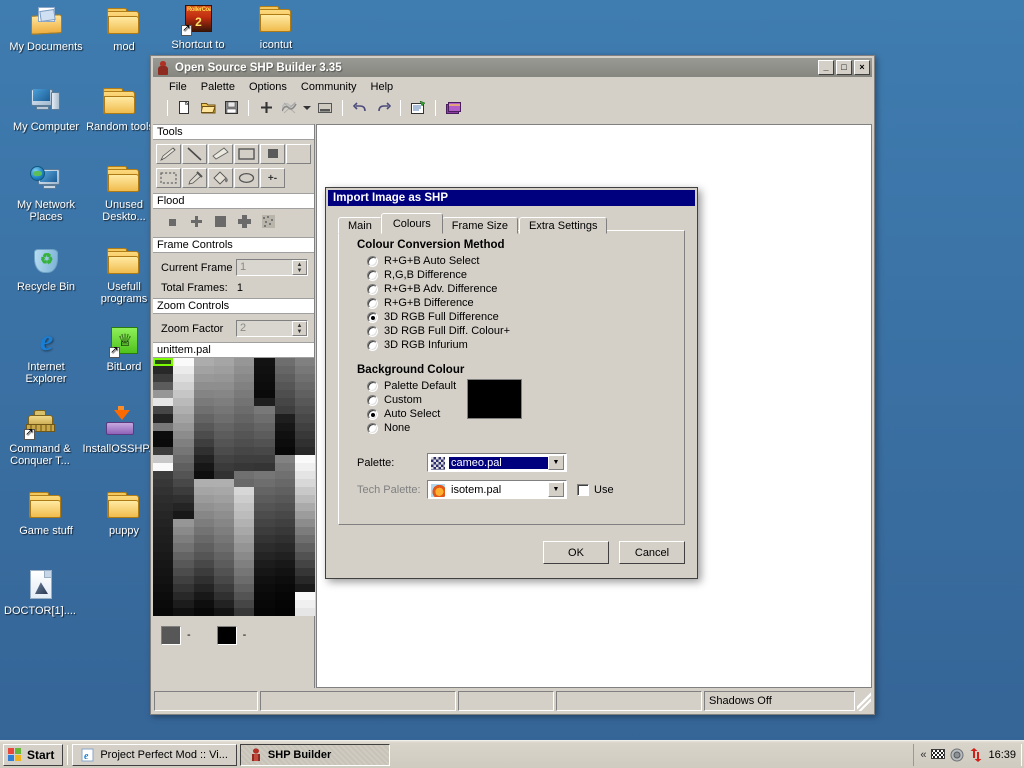  Describe the element at coordinates (298, 154) in the screenshot. I see `blank-tool-button` at that location.